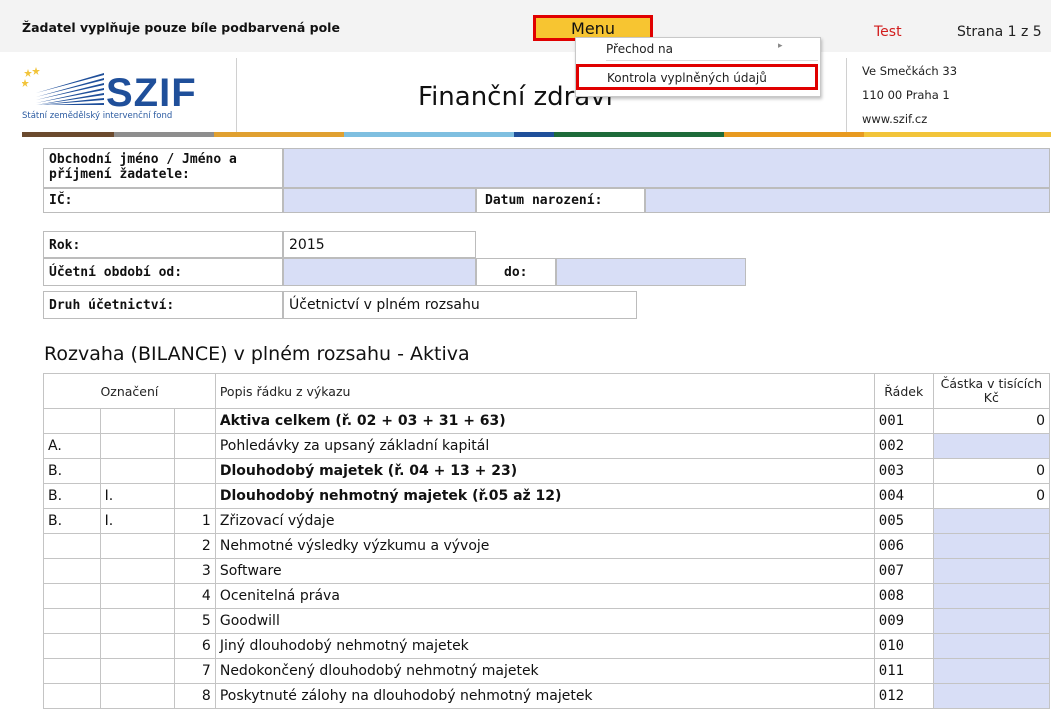  I want to click on table-row: B. I. 1 Zřizovací výdaje 005, so click(547, 521).